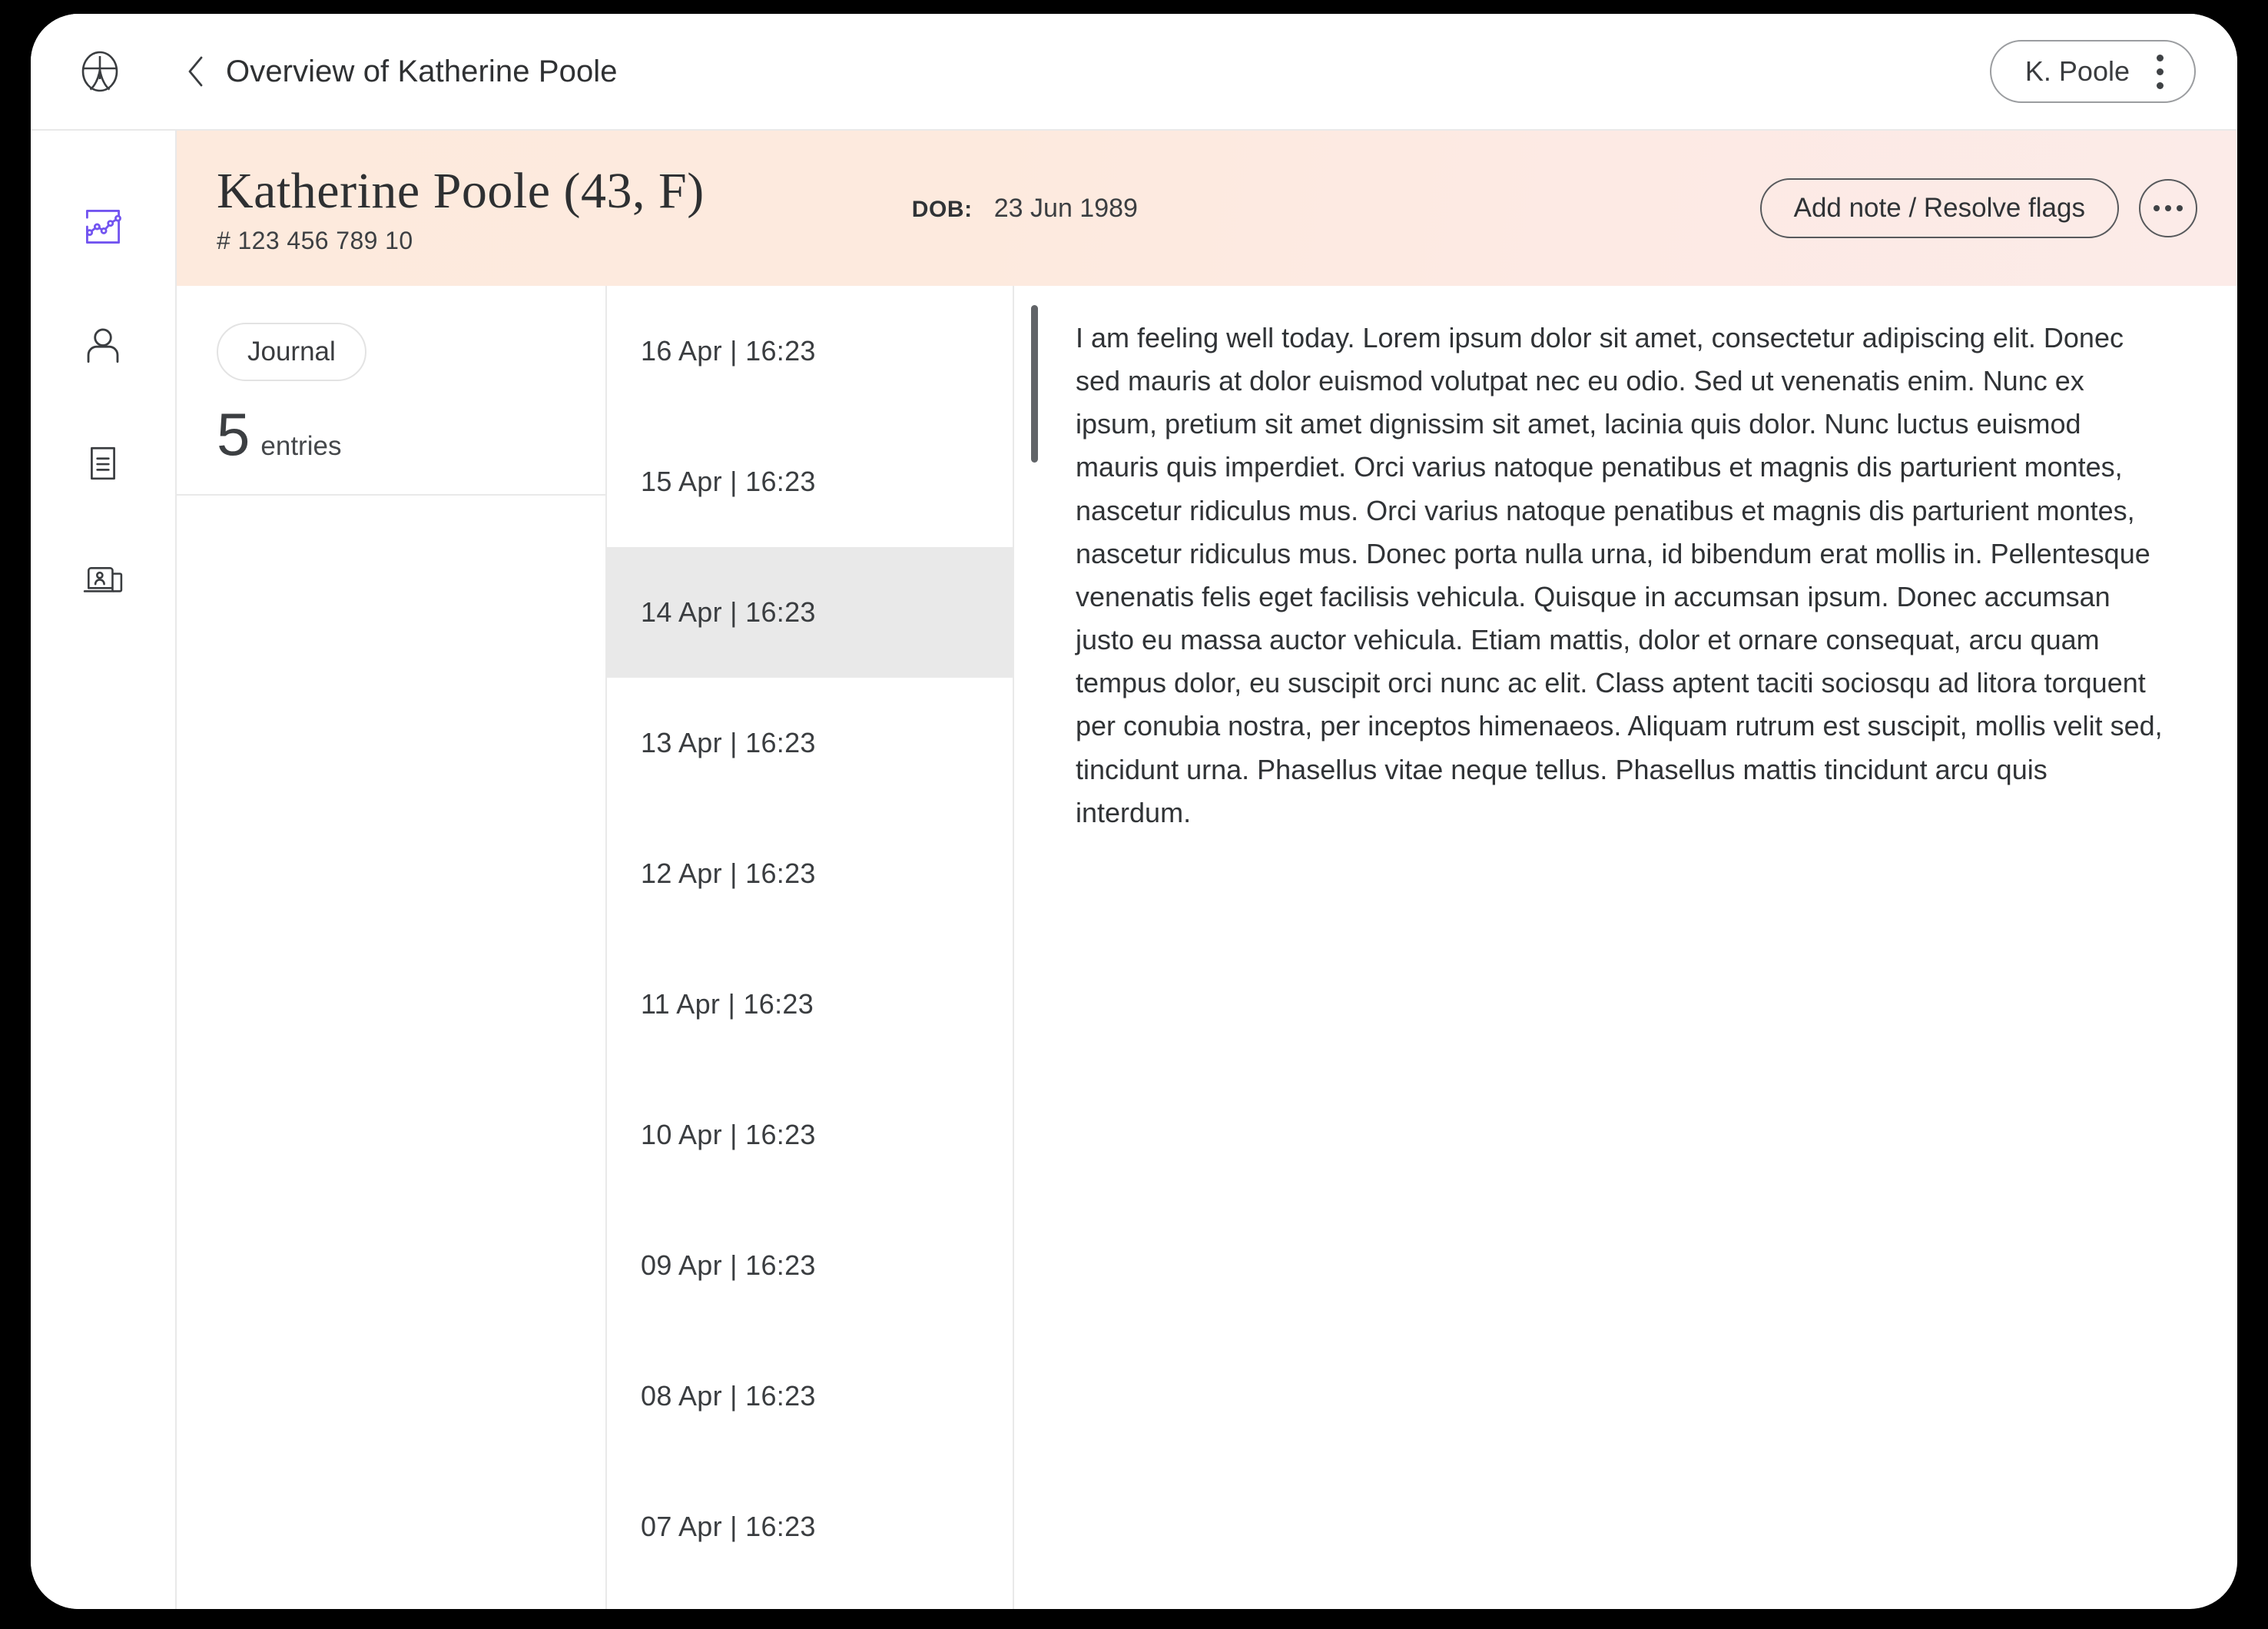  What do you see at coordinates (810, 1265) in the screenshot?
I see `list-item: 09 Apr | 16:23` at bounding box center [810, 1265].